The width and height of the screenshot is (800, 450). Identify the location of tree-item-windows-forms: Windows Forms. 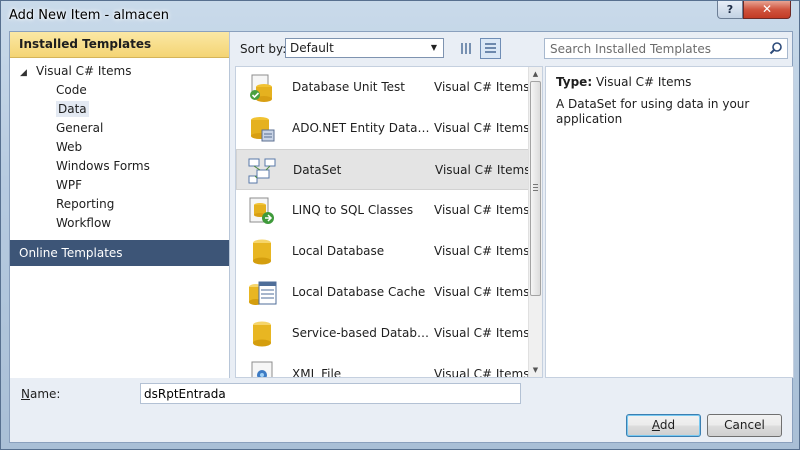
(119, 166).